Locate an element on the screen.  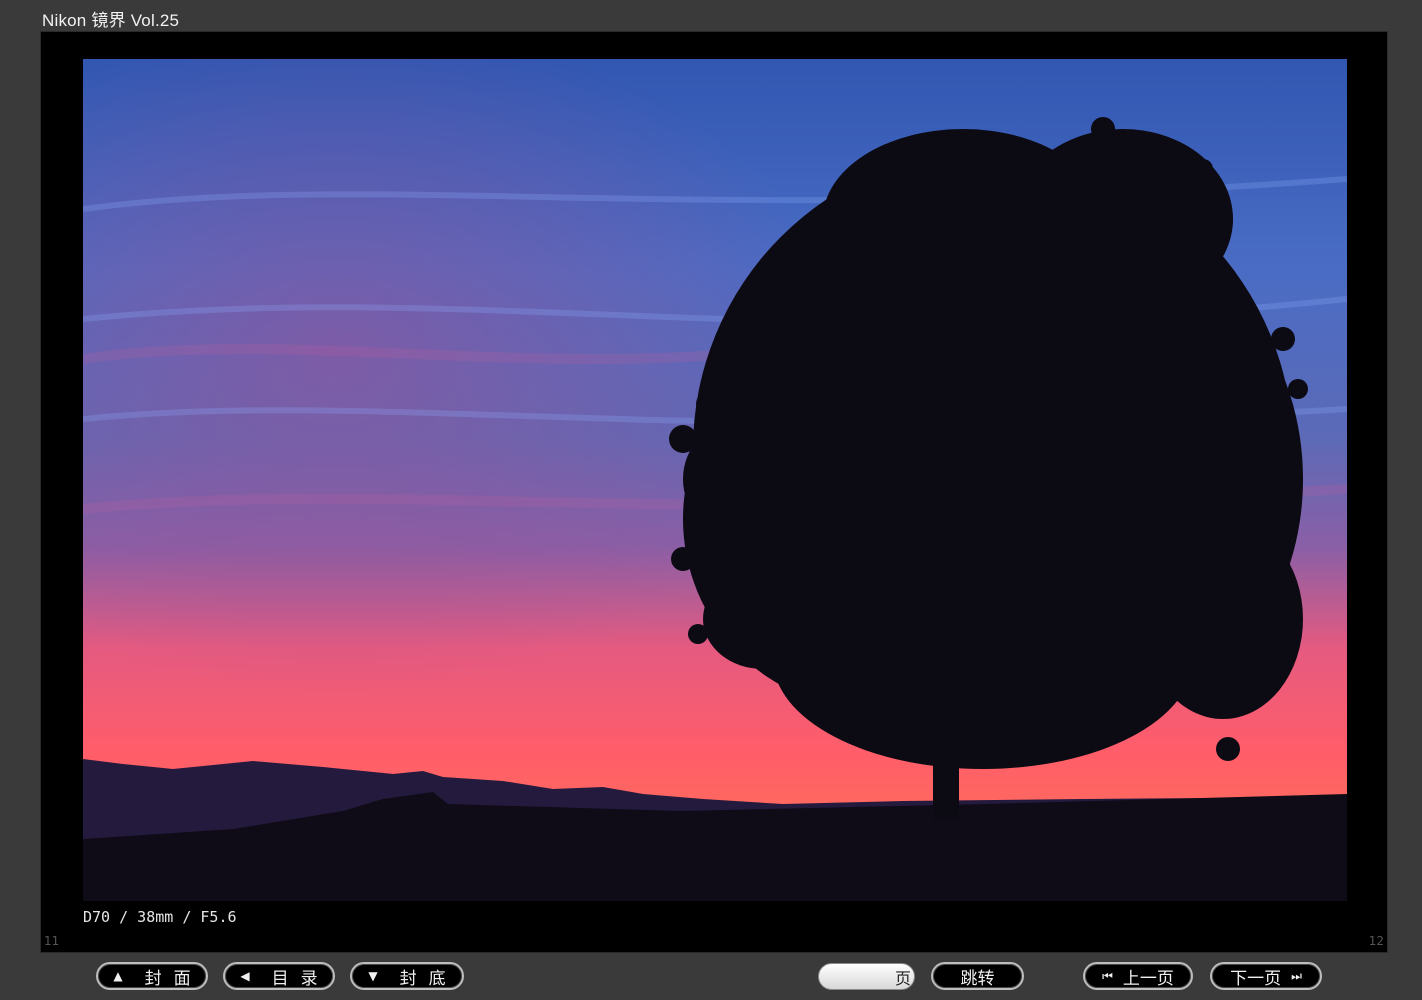
page-number-input is located at coordinates (859, 976).